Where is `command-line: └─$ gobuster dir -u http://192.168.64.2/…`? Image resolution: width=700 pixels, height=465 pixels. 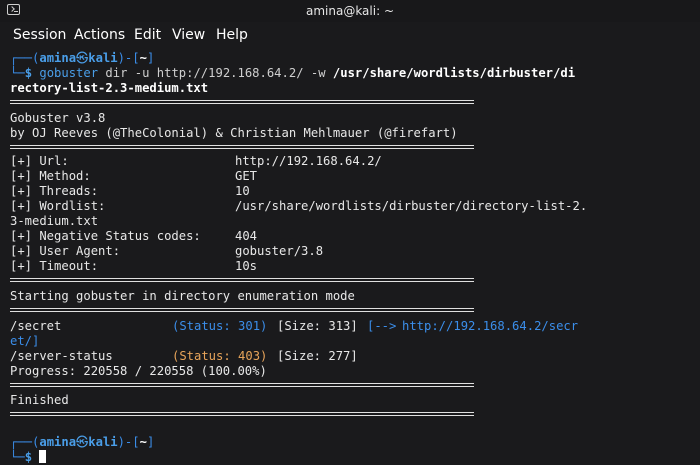
command-line: └─$ gobuster dir -u http://192.168.64.2/… is located at coordinates (293, 73).